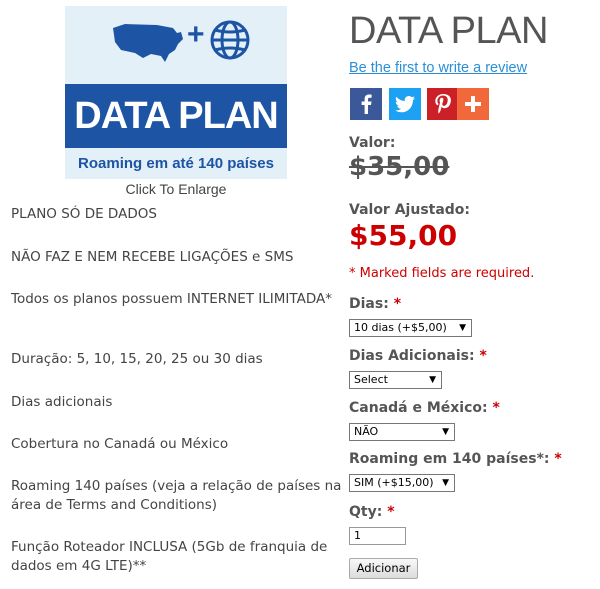 This screenshot has width=600, height=589. Describe the element at coordinates (402, 432) in the screenshot. I see `canada-mexico-select: NÃO ▼` at that location.